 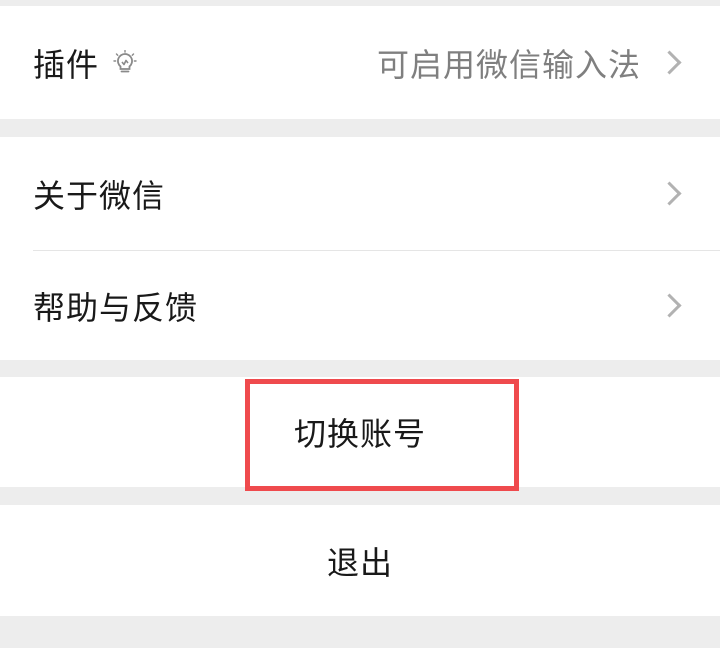 I want to click on logout-label: 退出, so click(x=359, y=562).